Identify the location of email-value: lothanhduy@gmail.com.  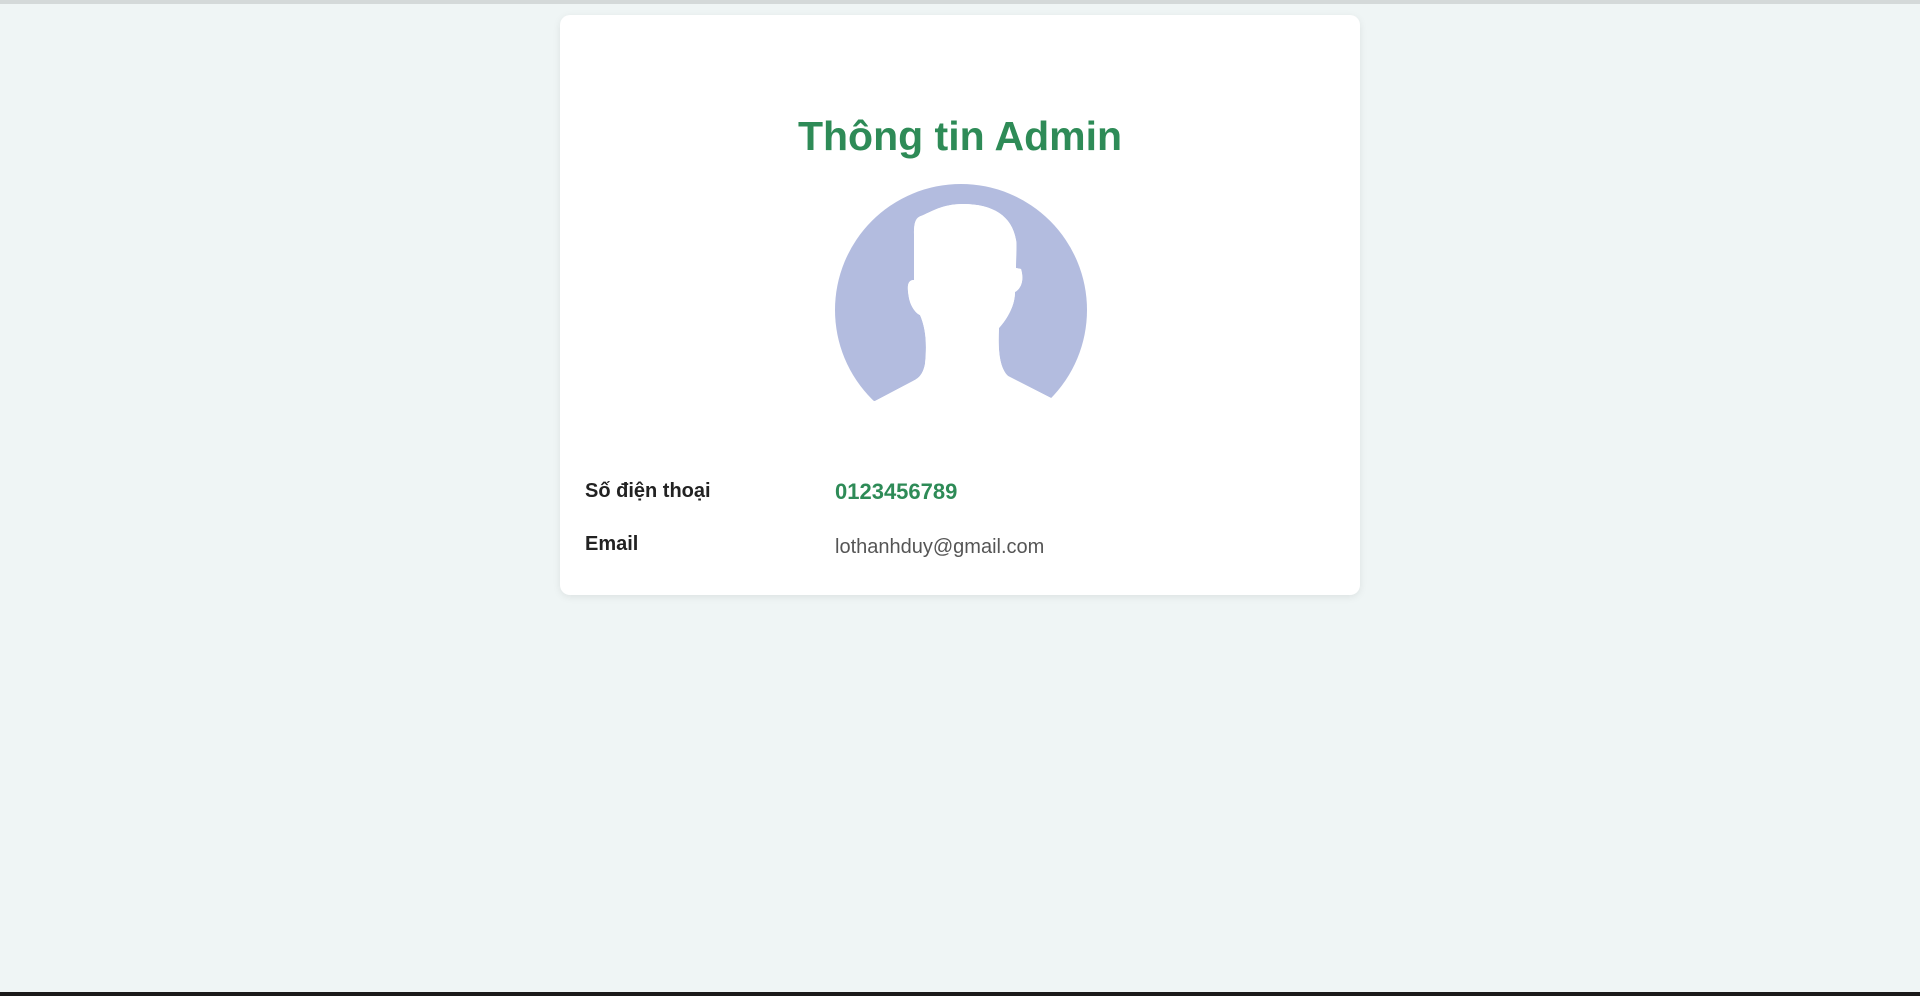
(940, 547).